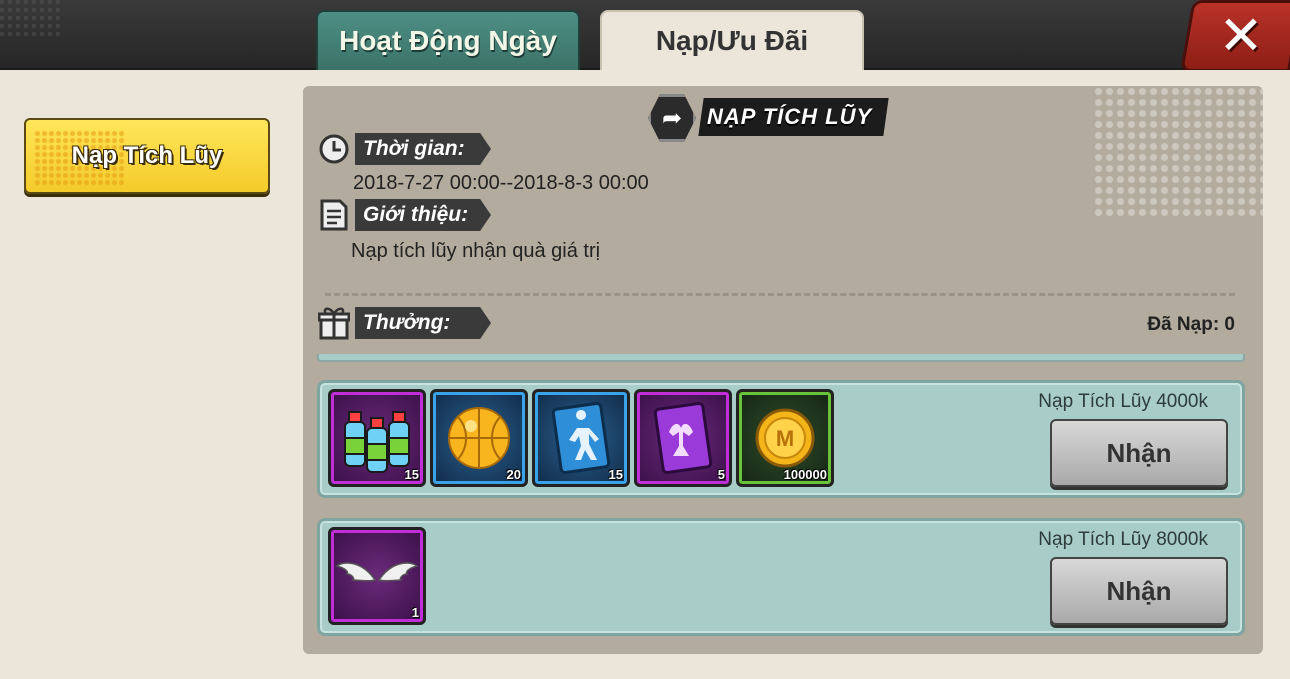  I want to click on event-title: NẠP TÍCH LŨY, so click(790, 116).